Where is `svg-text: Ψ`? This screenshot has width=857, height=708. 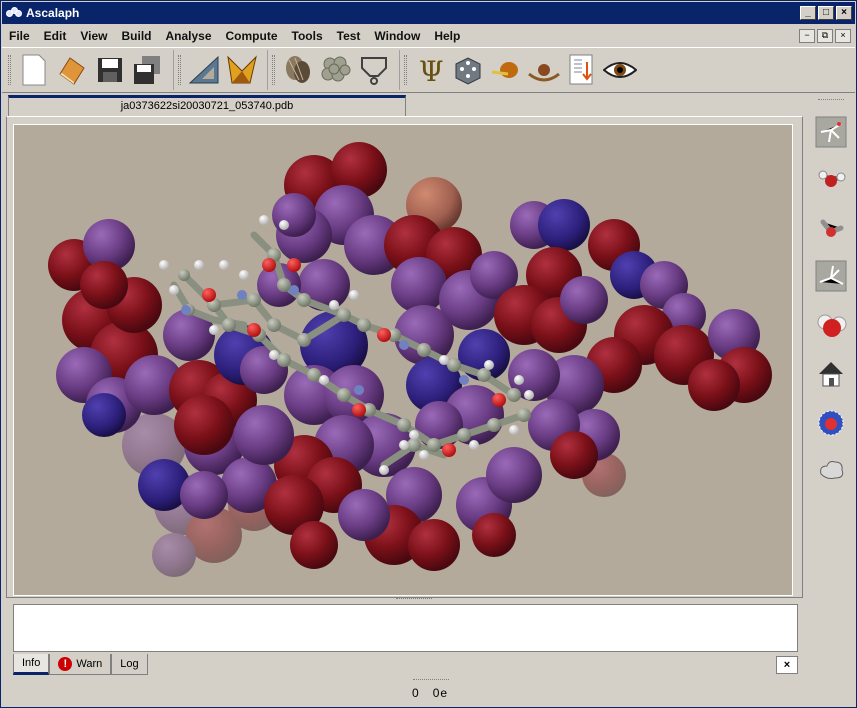
svg-text: Ψ is located at coordinates (431, 70).